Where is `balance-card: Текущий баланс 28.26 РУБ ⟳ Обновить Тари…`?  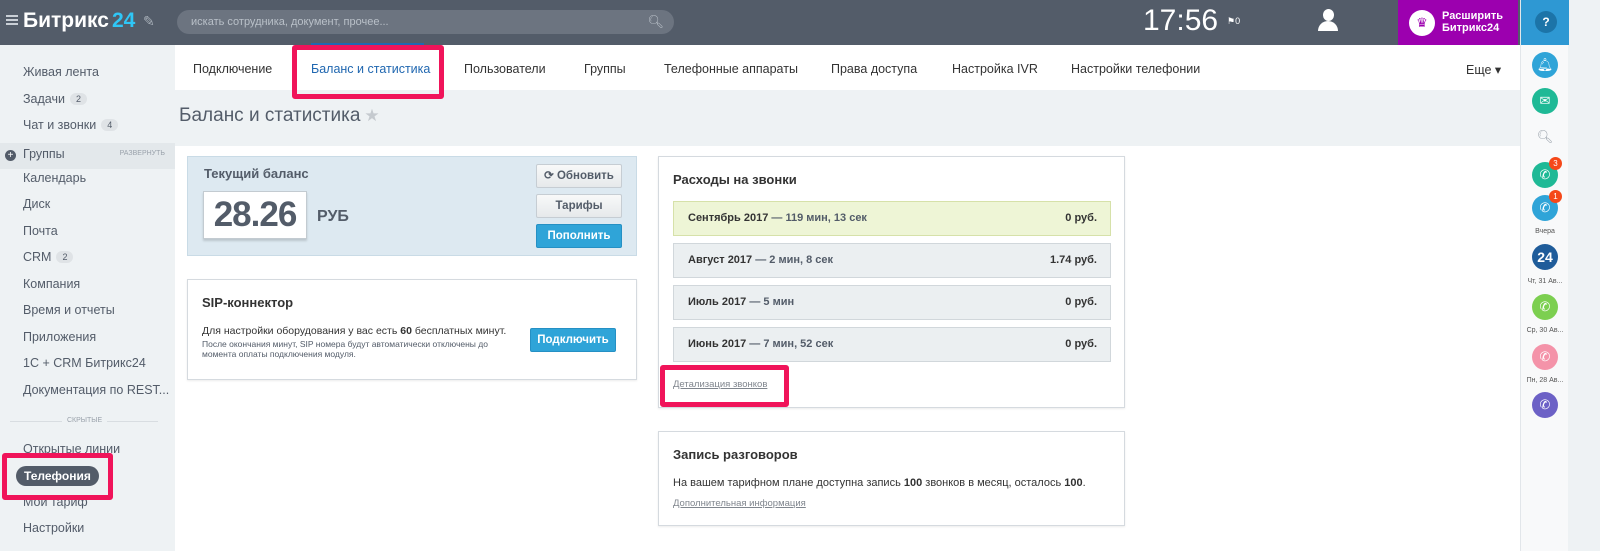 balance-card: Текущий баланс 28.26 РУБ ⟳ Обновить Тари… is located at coordinates (412, 206).